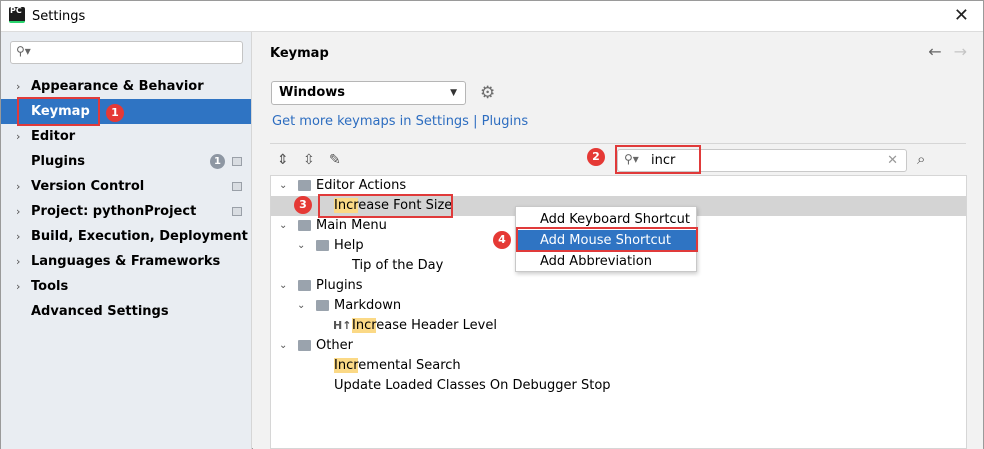  I want to click on label-rest: emental Search, so click(409, 365).